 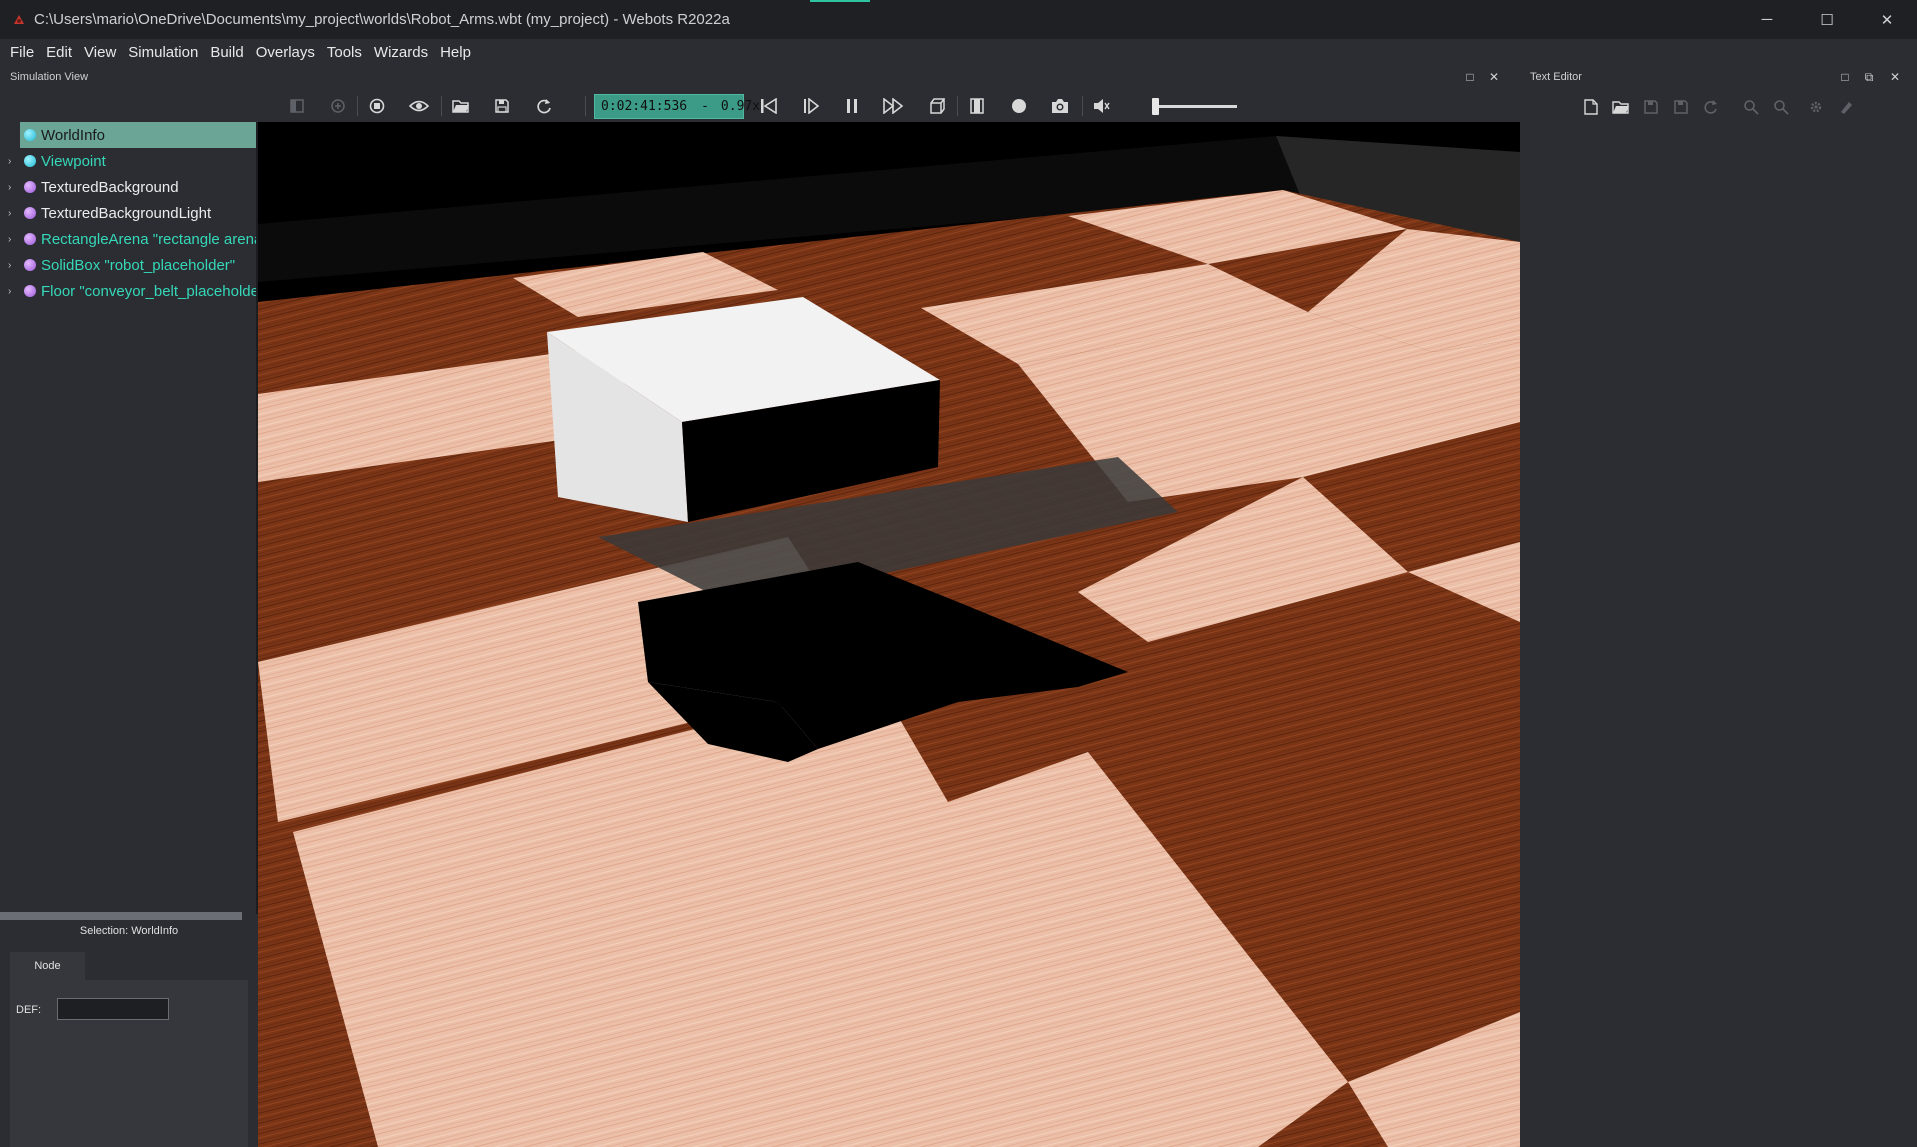 I want to click on menu-simulation: Simulation, so click(x=163, y=53).